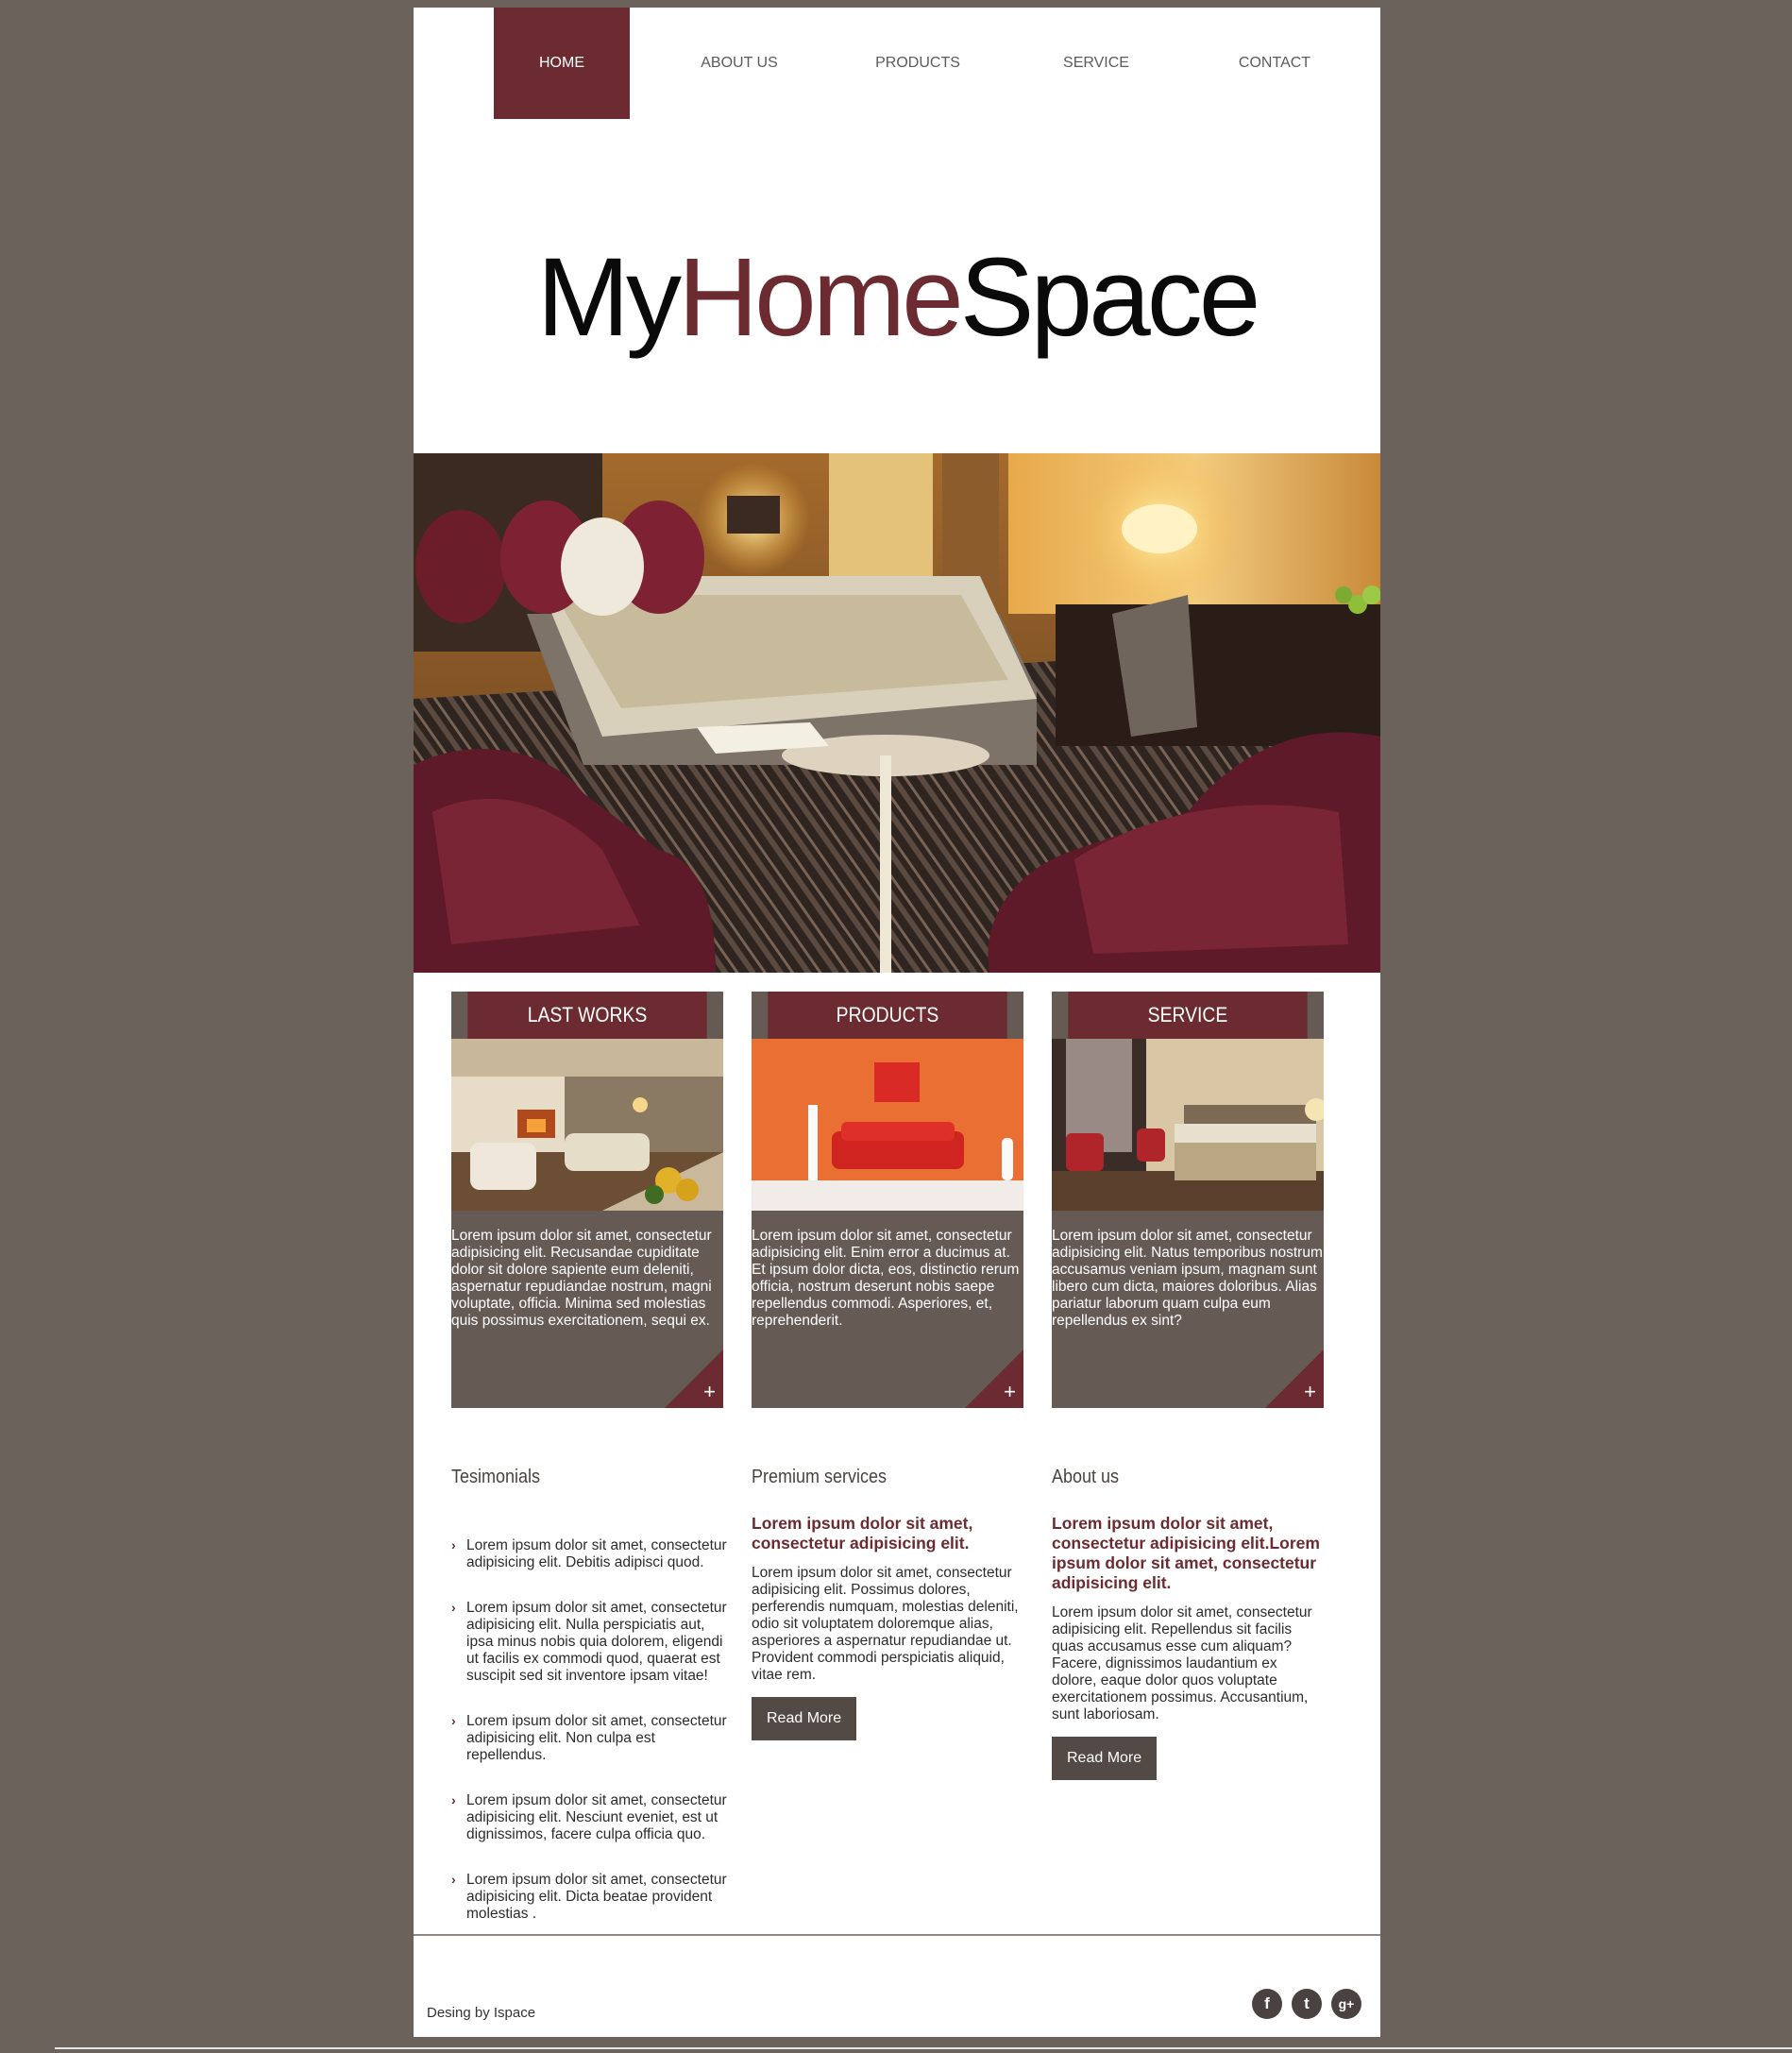  What do you see at coordinates (897, 1935) in the screenshot?
I see `footer-divider` at bounding box center [897, 1935].